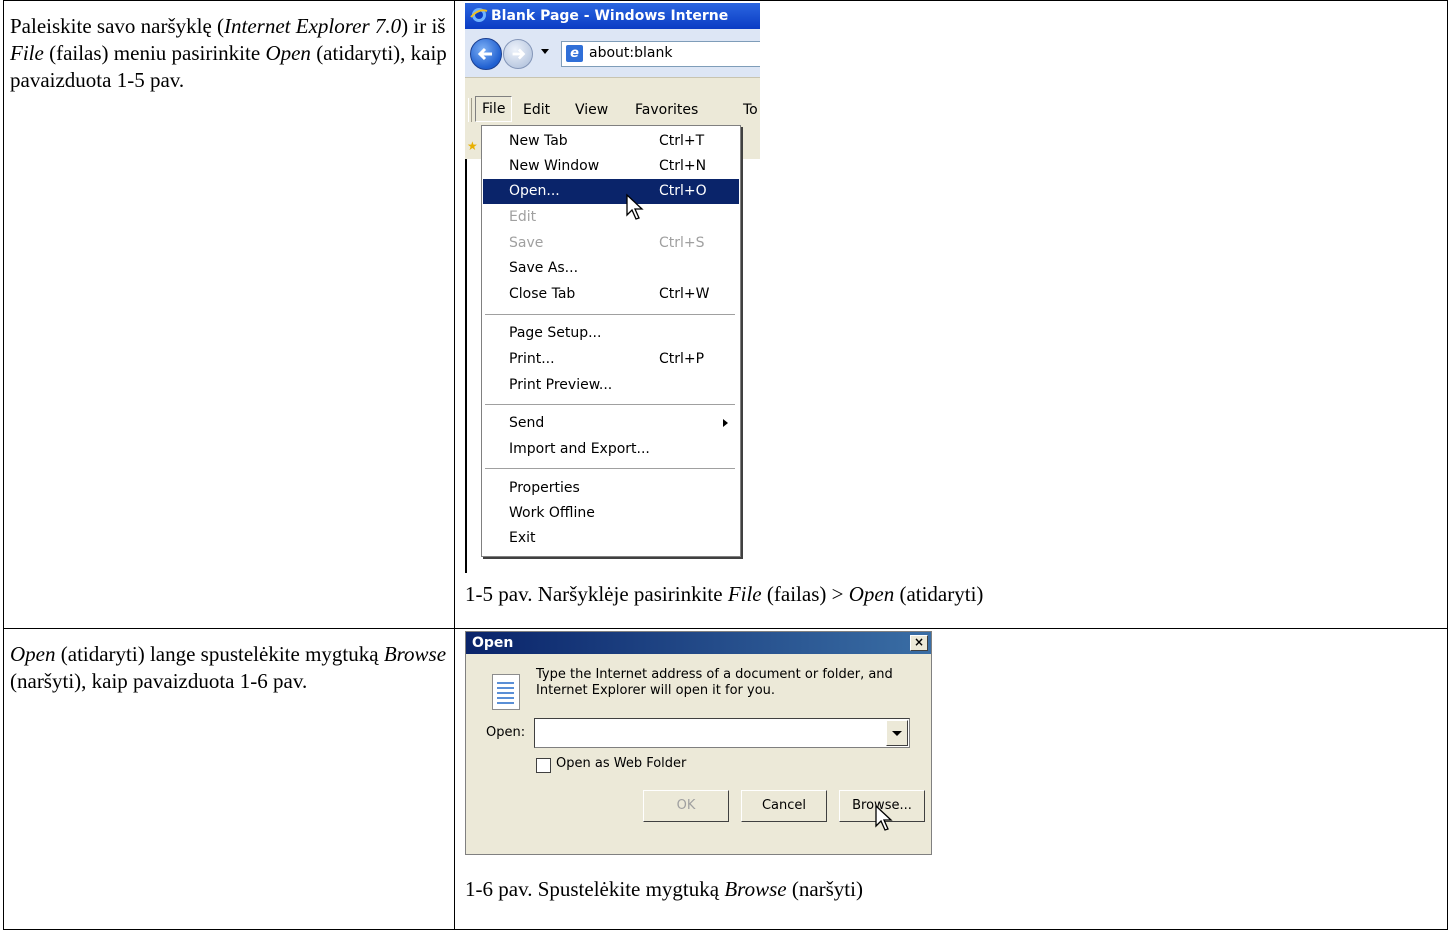 The height and width of the screenshot is (932, 1450). What do you see at coordinates (611, 423) in the screenshot?
I see `menu-item-send: Send` at bounding box center [611, 423].